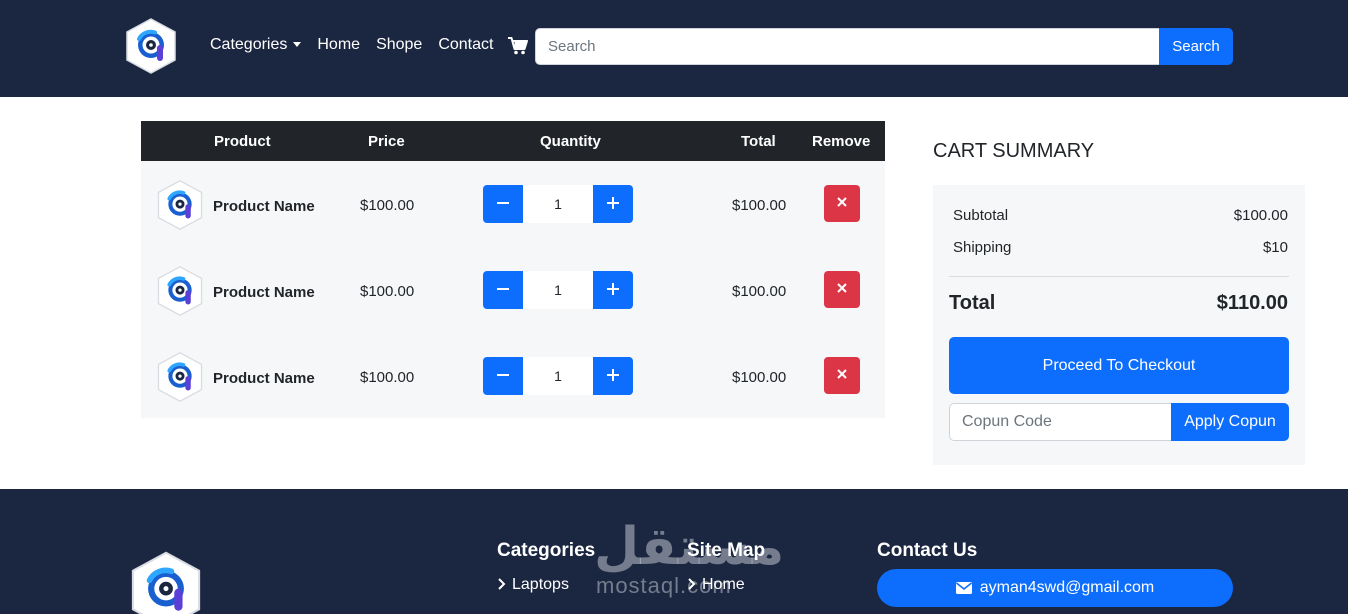 The width and height of the screenshot is (1348, 614). I want to click on nav-contact-link: Contact, so click(465, 45).